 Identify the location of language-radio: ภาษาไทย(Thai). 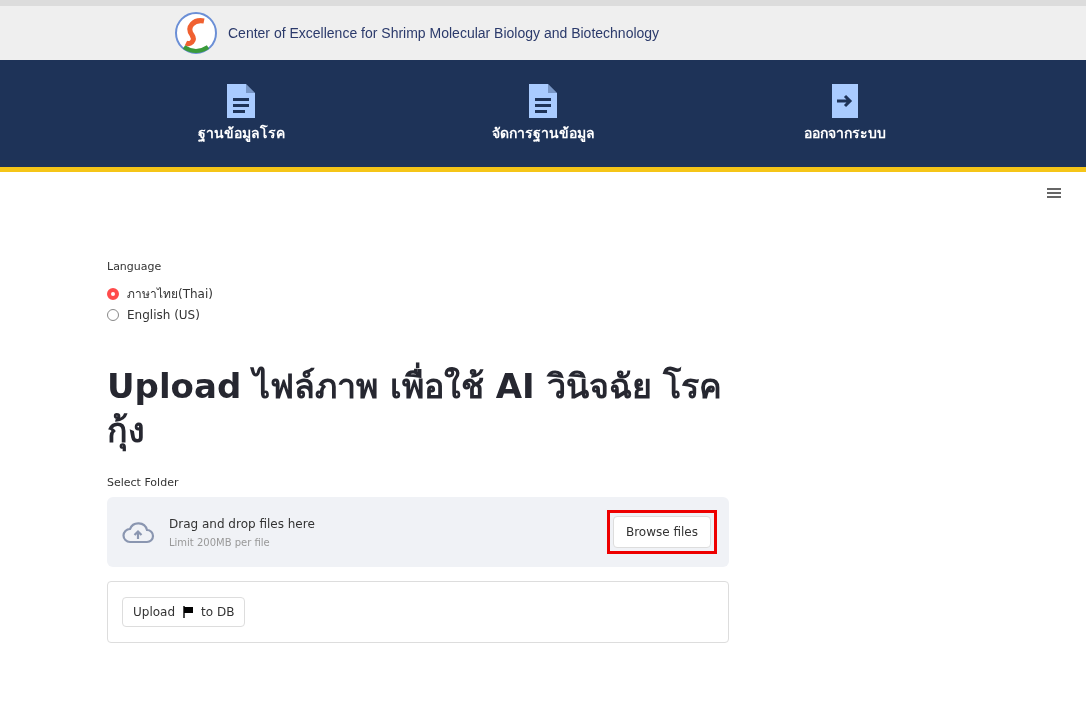
(418, 293).